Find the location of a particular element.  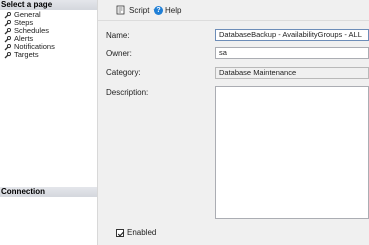

page-item-targets: Targets is located at coordinates (29, 55).